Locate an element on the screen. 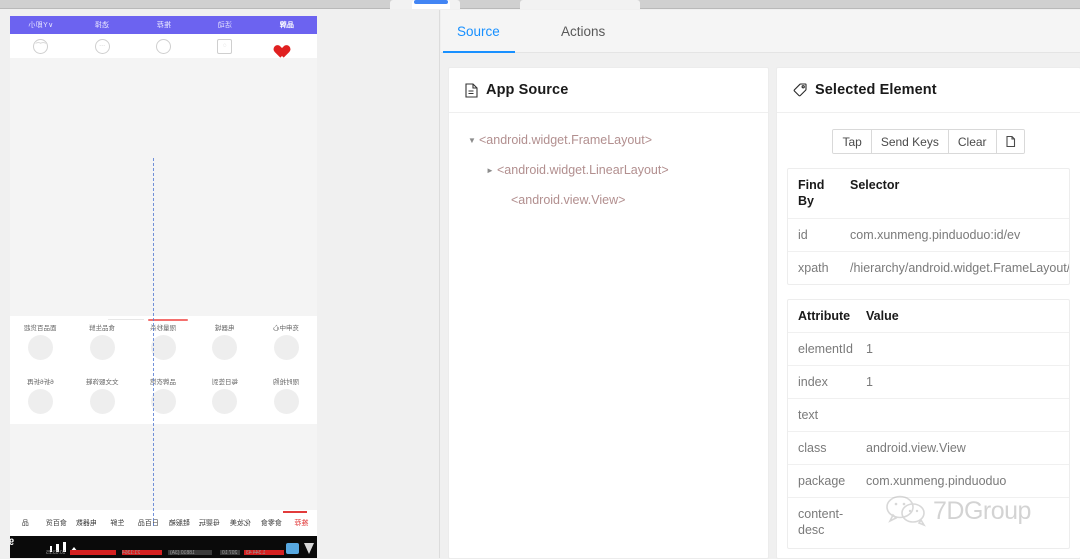  bottom-tab: ⽣鲜 is located at coordinates (117, 523).